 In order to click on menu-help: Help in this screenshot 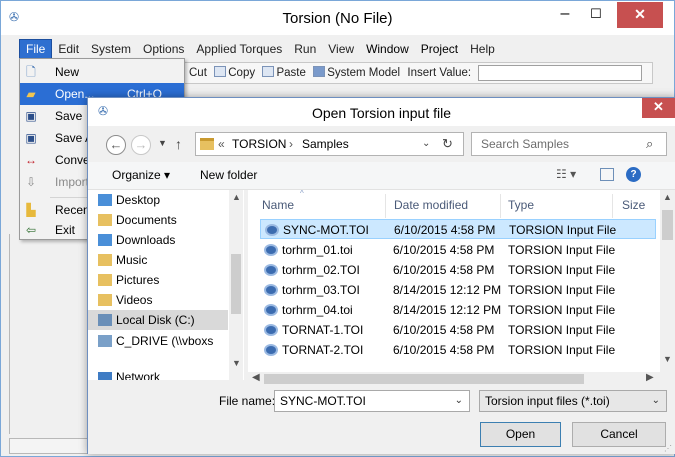, I will do `click(482, 49)`.